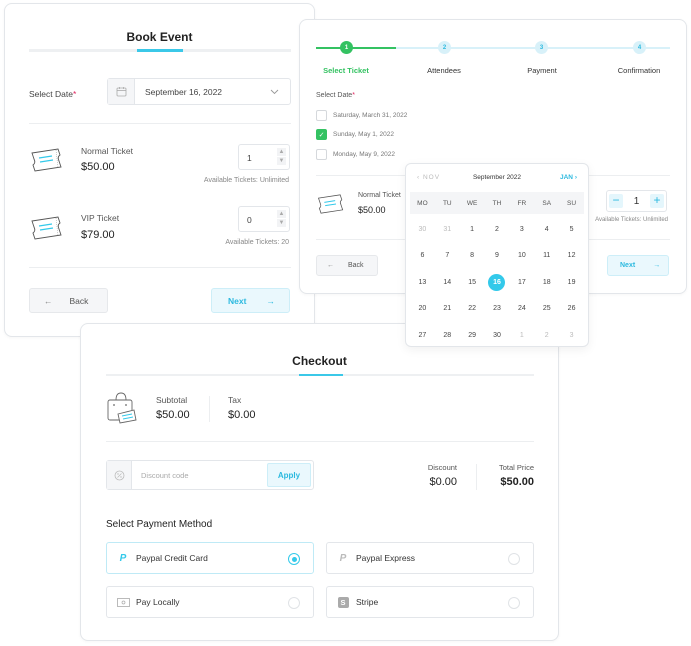 The image size is (691, 646). Describe the element at coordinates (522, 308) in the screenshot. I see `calendar-day: 24` at that location.